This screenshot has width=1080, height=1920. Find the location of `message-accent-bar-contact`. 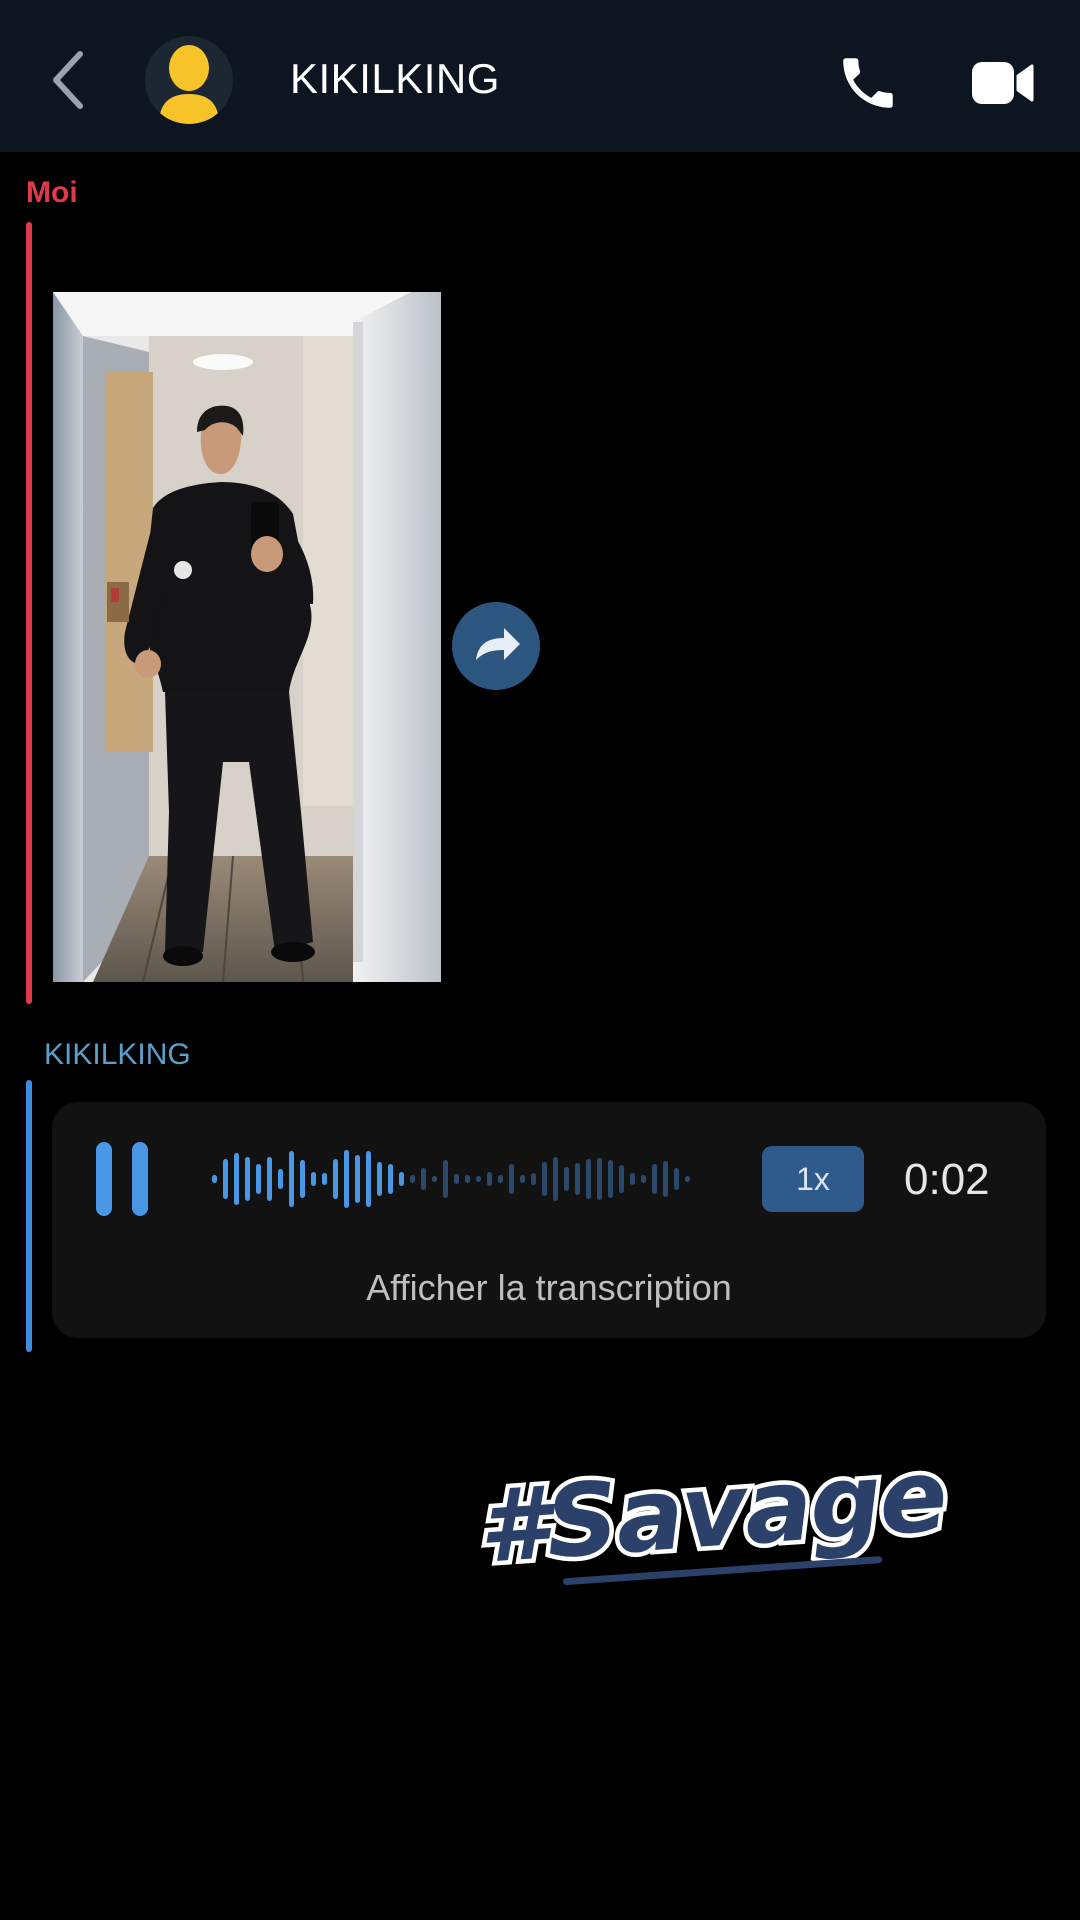

message-accent-bar-contact is located at coordinates (29, 1216).